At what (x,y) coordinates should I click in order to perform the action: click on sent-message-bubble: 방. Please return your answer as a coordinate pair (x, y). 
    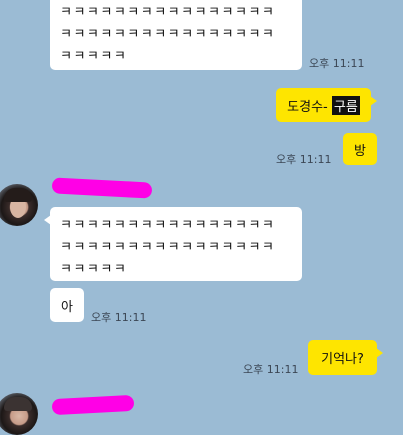
    Looking at the image, I should click on (360, 149).